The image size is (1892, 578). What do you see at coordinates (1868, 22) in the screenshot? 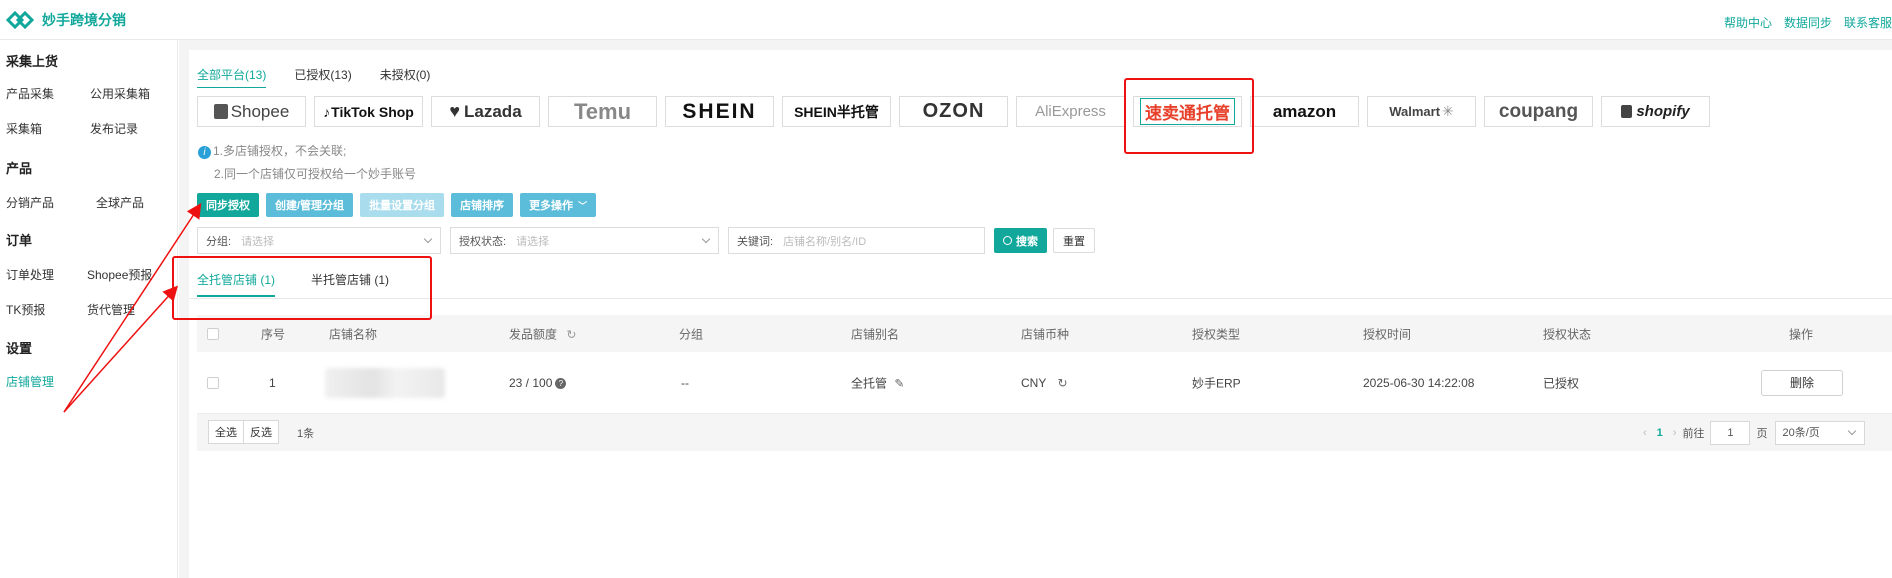
I see `contact-support-link: 联系客服` at bounding box center [1868, 22].